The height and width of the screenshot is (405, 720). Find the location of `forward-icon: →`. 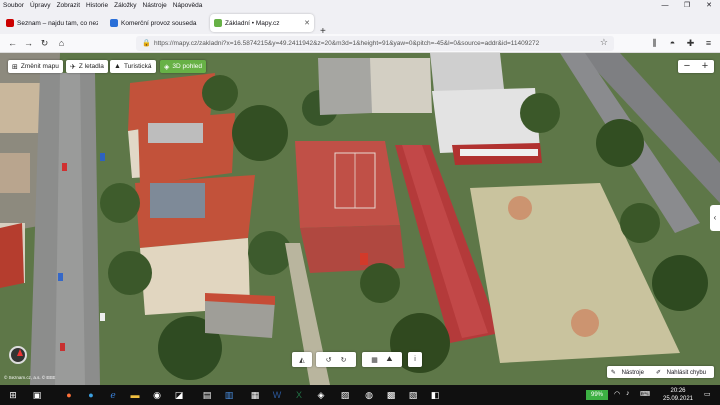

forward-icon: → is located at coordinates (28, 43).